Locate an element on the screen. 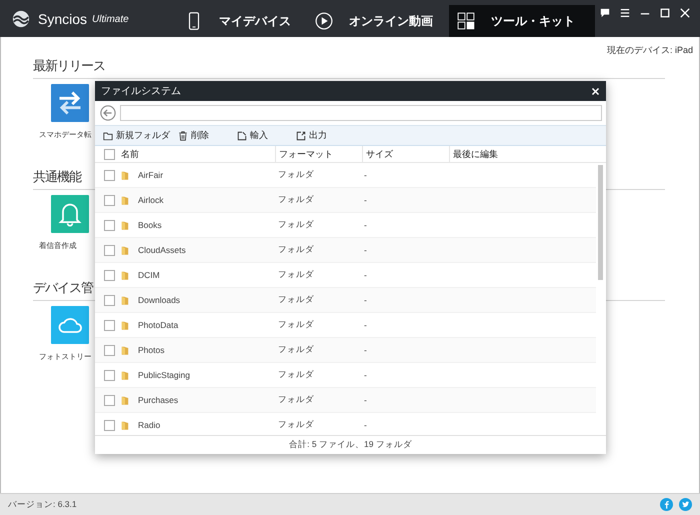 Image resolution: width=700 pixels, height=515 pixels. table-cell: AirFair is located at coordinates (151, 175).